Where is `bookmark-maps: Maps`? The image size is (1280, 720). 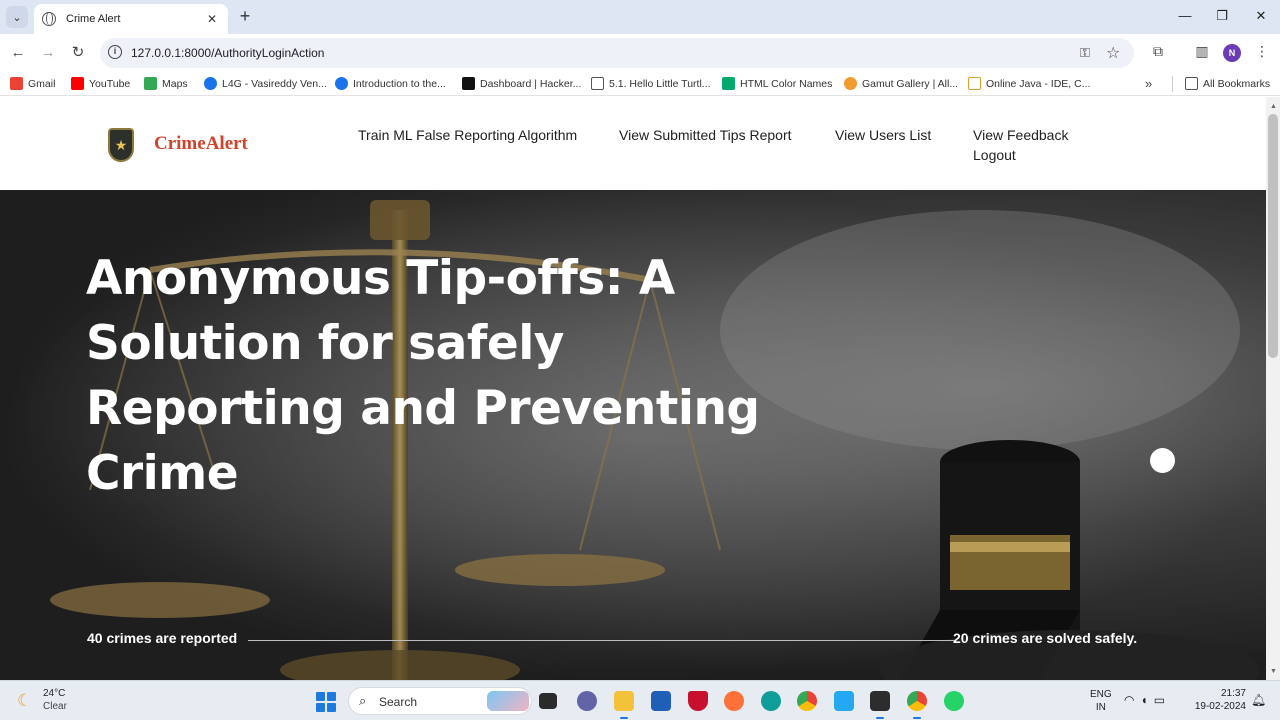 bookmark-maps: Maps is located at coordinates (166, 83).